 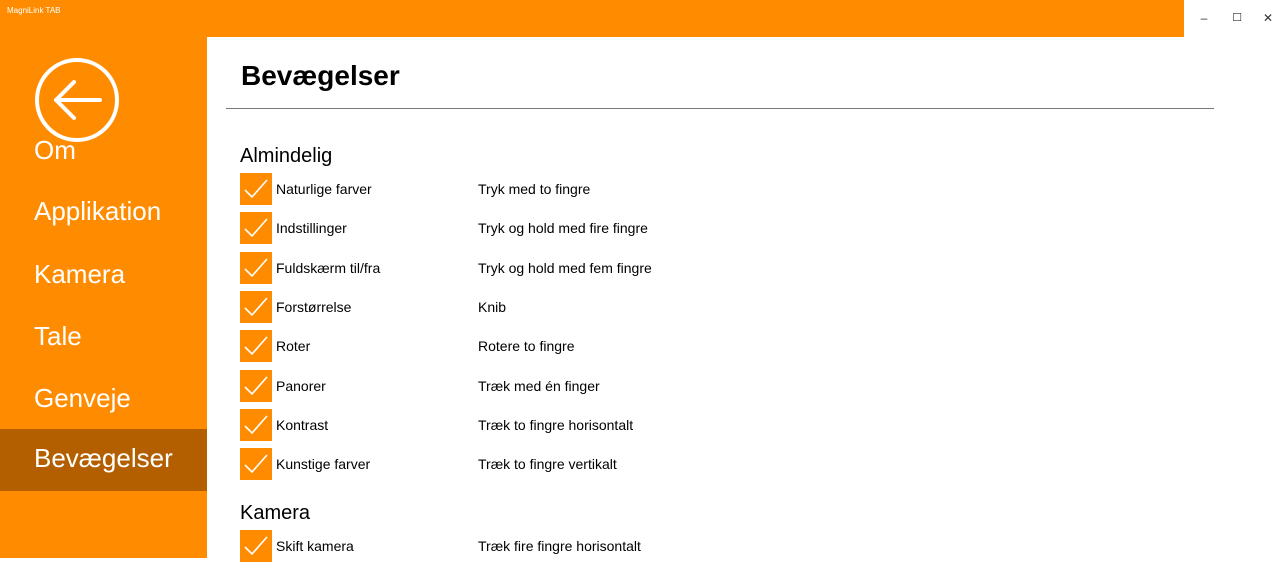 I want to click on gesture-description: Træk to fingre horisontalt, so click(x=556, y=425).